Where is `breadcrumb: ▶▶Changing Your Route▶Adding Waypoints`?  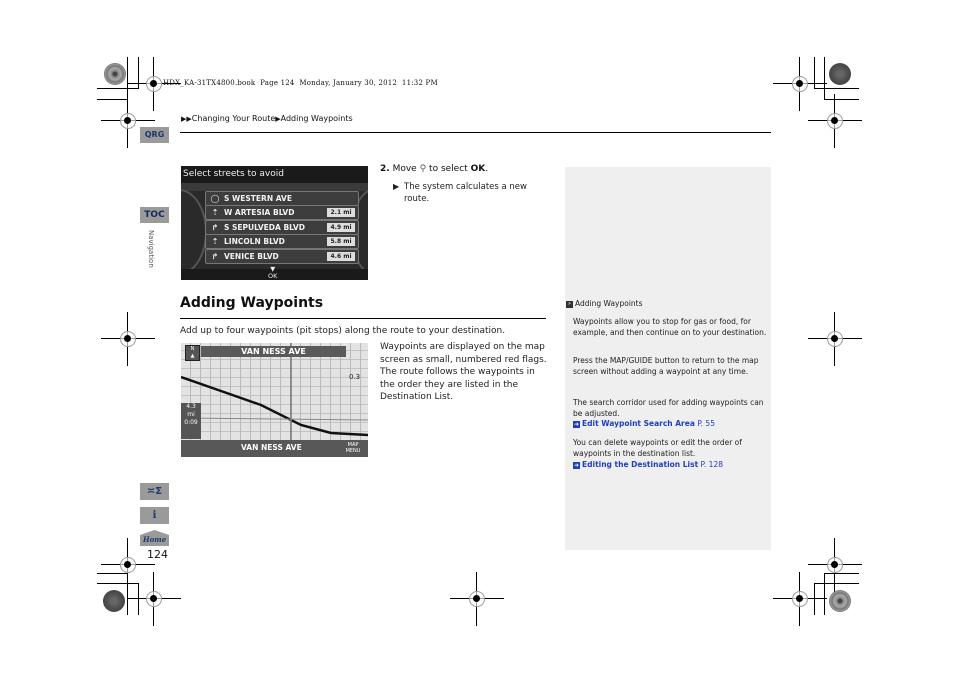 breadcrumb: ▶▶Changing Your Route▶Adding Waypoints is located at coordinates (267, 118).